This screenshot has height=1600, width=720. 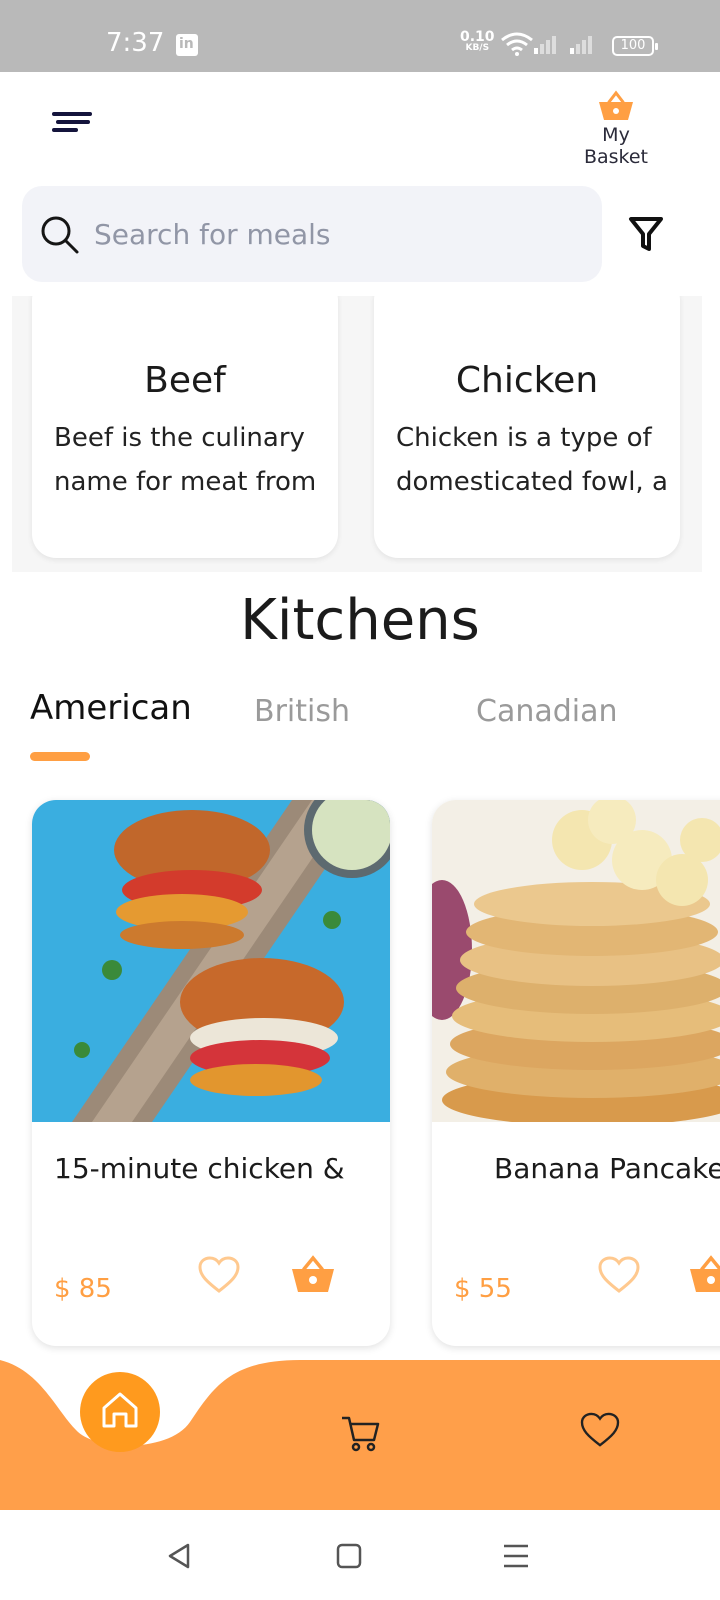 What do you see at coordinates (524, 438) in the screenshot?
I see `category-description-line: Chicken is a type of` at bounding box center [524, 438].